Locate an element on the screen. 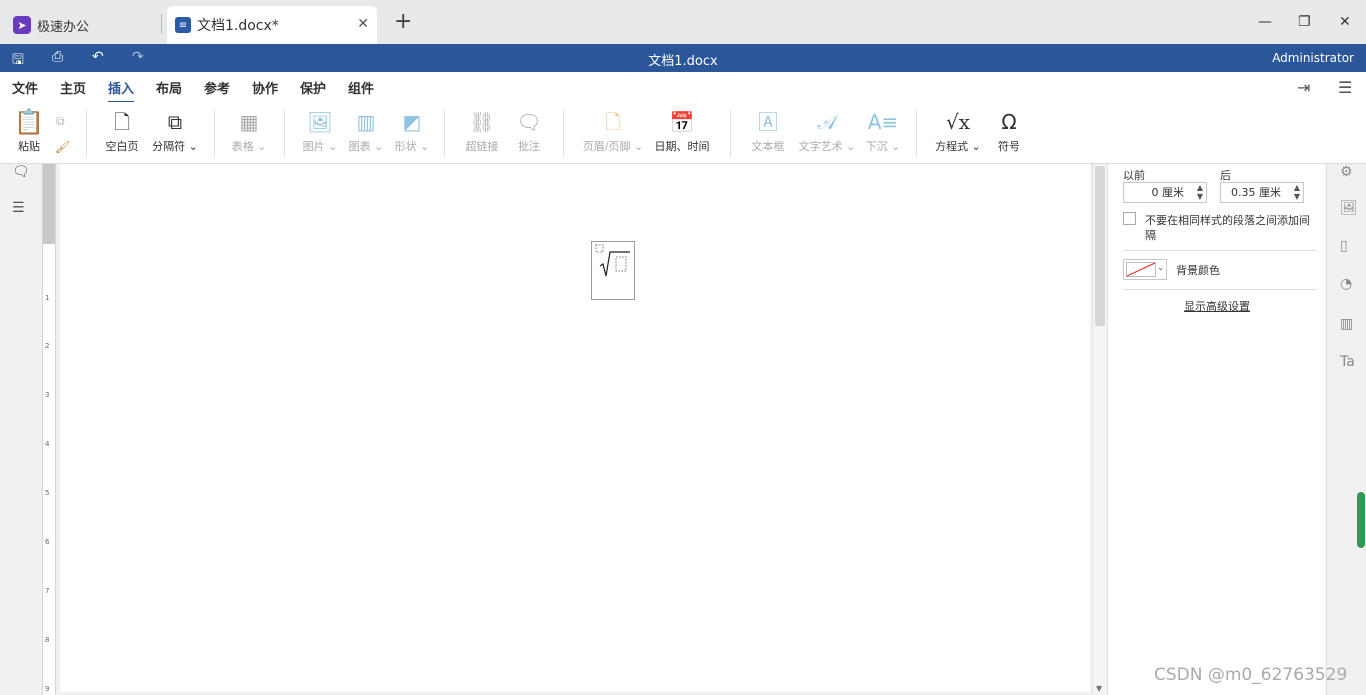 This screenshot has height=695, width=1366. undo-icon: ↶ is located at coordinates (98, 57).